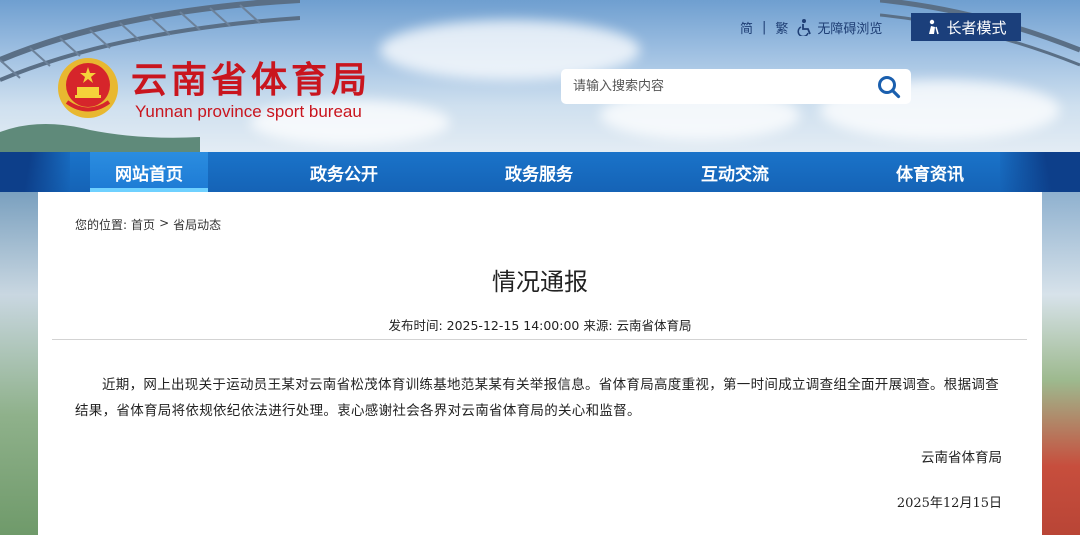  I want to click on search-icon, so click(889, 86).